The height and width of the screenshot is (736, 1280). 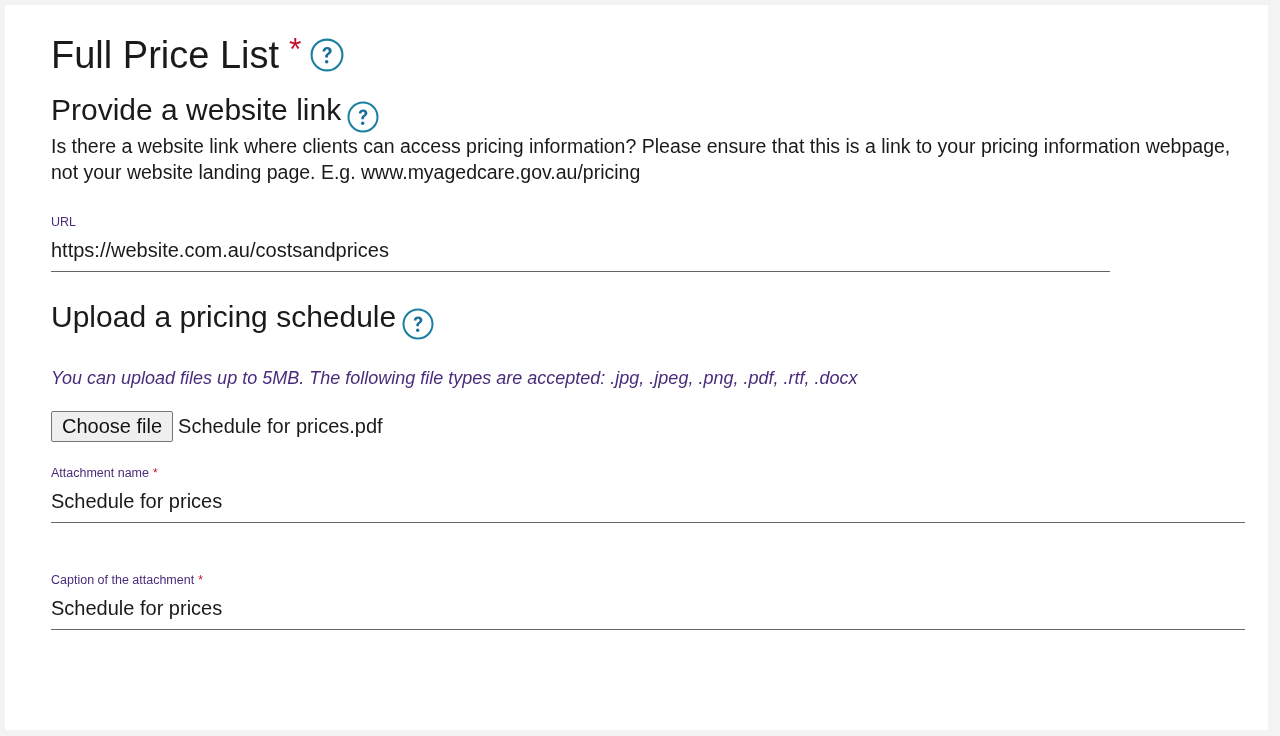 What do you see at coordinates (112, 426) in the screenshot?
I see `choose-file-button: Choose file` at bounding box center [112, 426].